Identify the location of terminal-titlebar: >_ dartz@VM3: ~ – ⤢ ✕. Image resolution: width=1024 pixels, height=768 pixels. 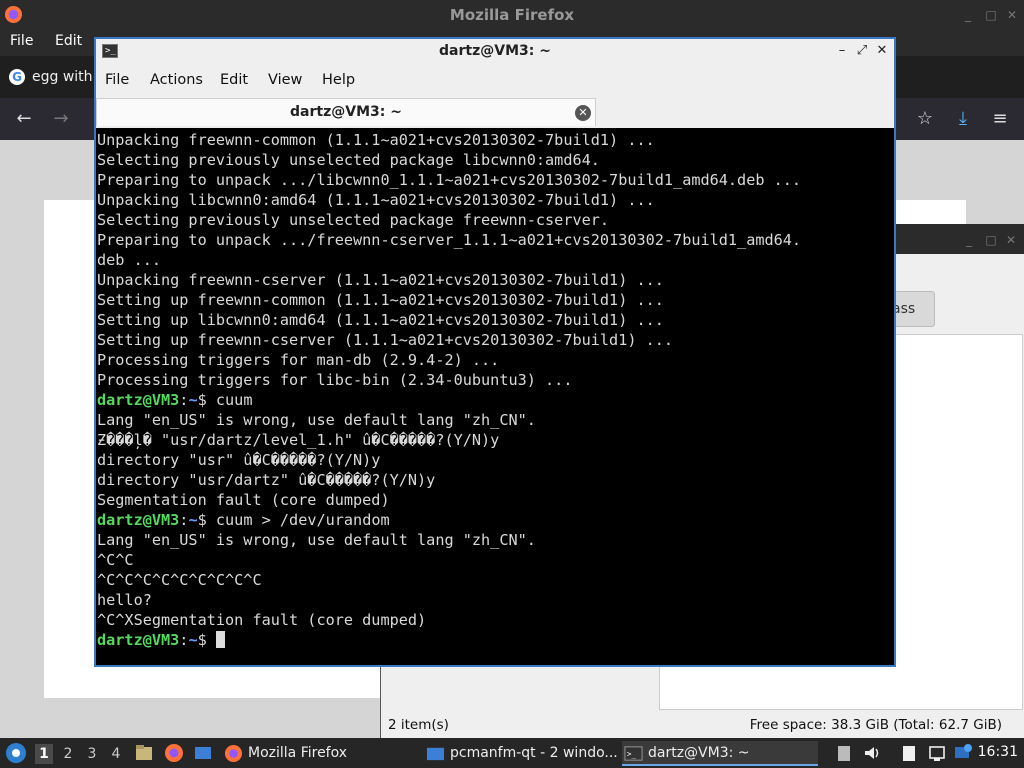
(495, 51).